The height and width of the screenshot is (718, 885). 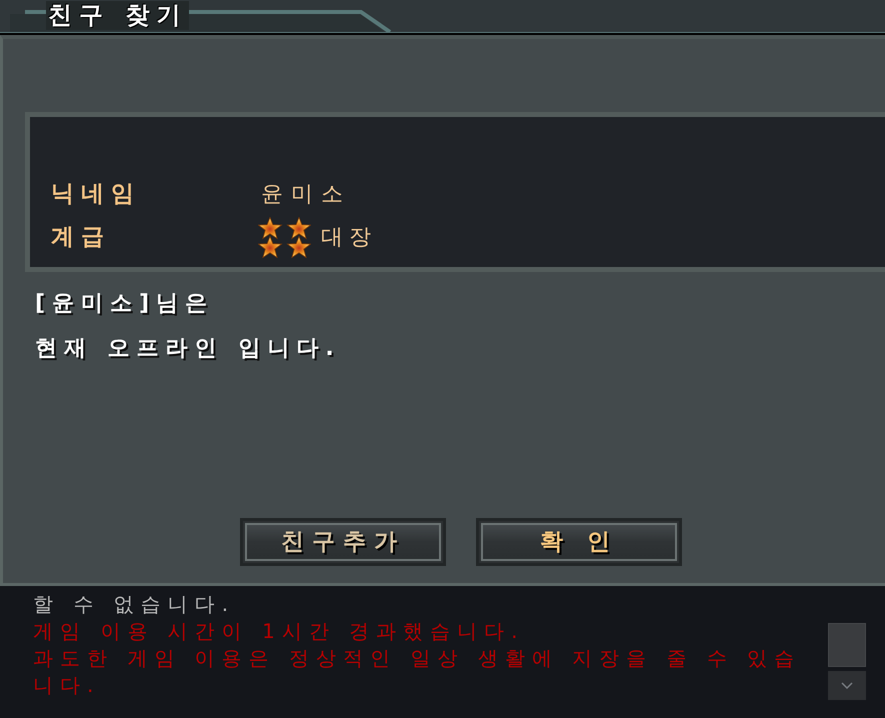 What do you see at coordinates (188, 349) in the screenshot?
I see `status-message: 현재 오프라인 입니다.` at bounding box center [188, 349].